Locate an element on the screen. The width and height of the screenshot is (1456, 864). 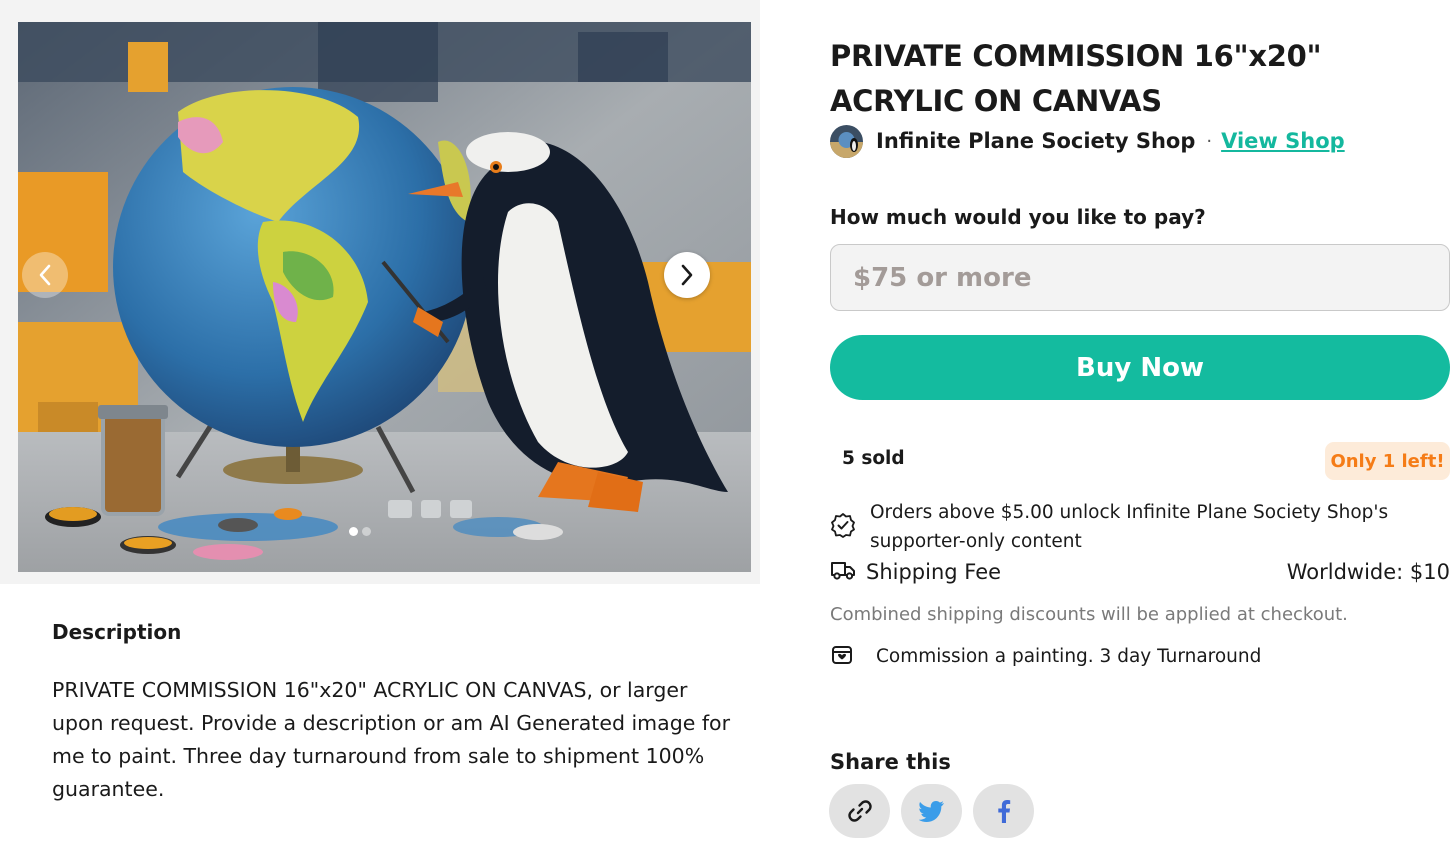
chevron-right-icon is located at coordinates (687, 275).